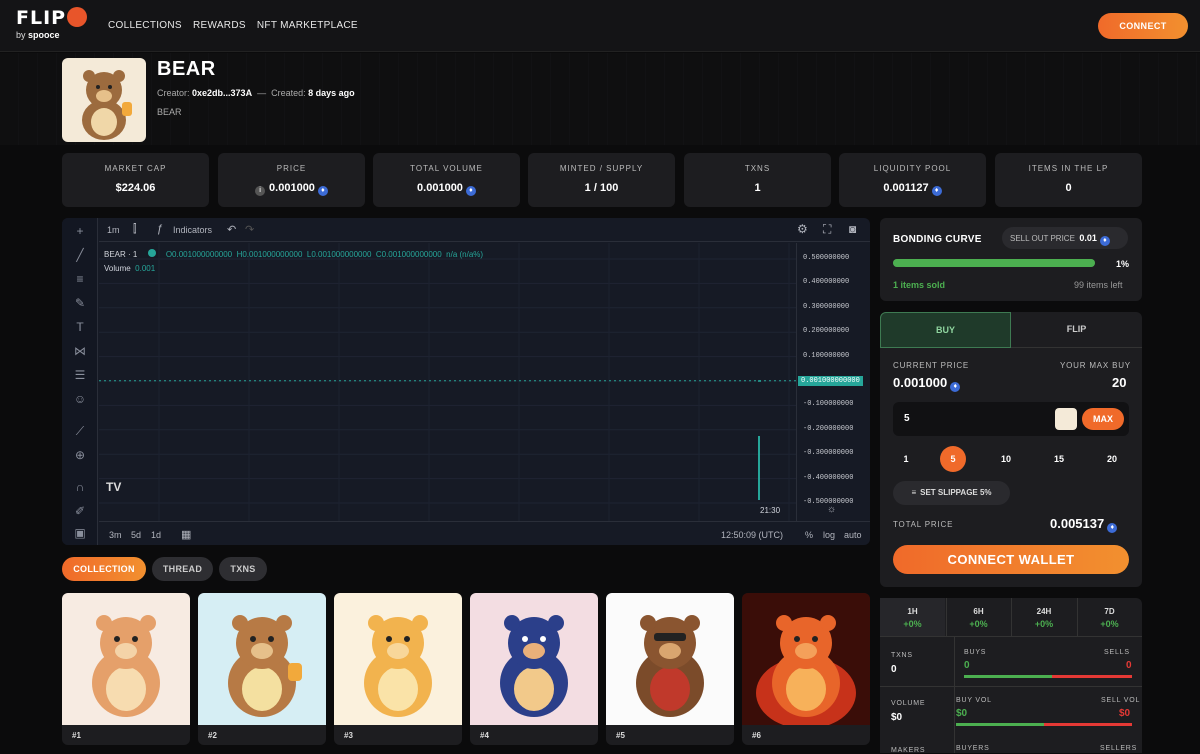 The height and width of the screenshot is (754, 1200). What do you see at coordinates (534, 669) in the screenshot?
I see `nft-card: #4` at bounding box center [534, 669].